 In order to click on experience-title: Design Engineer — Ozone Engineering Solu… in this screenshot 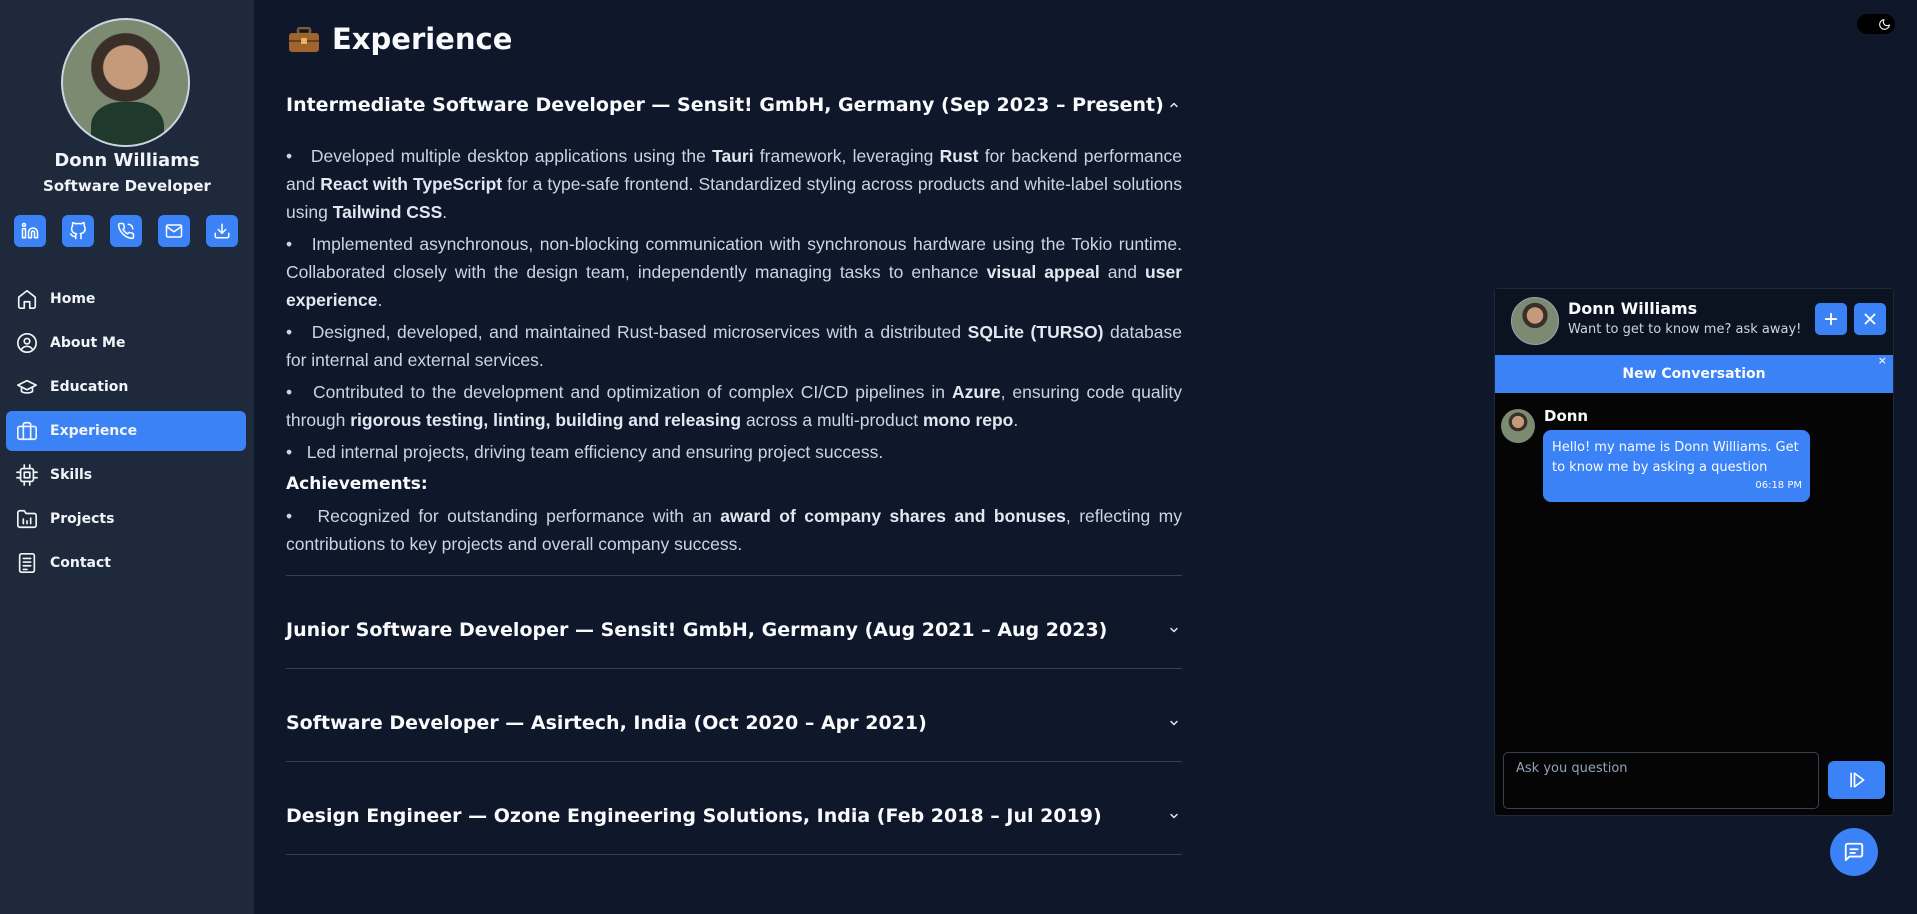, I will do `click(694, 816)`.